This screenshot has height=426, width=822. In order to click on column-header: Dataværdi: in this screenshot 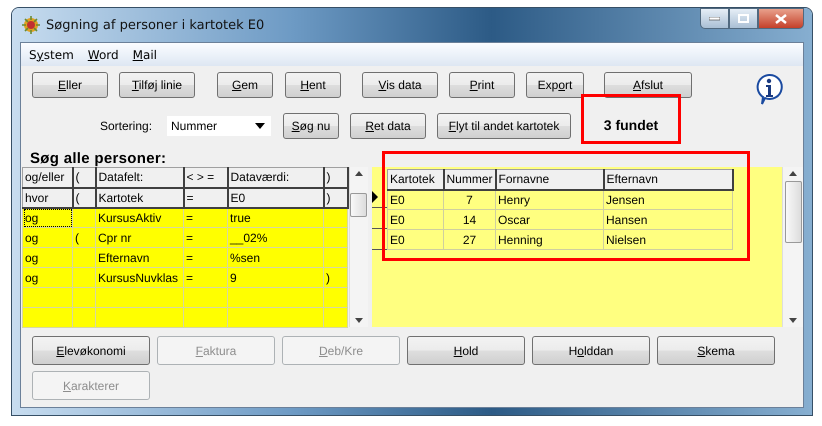, I will do `click(276, 178)`.